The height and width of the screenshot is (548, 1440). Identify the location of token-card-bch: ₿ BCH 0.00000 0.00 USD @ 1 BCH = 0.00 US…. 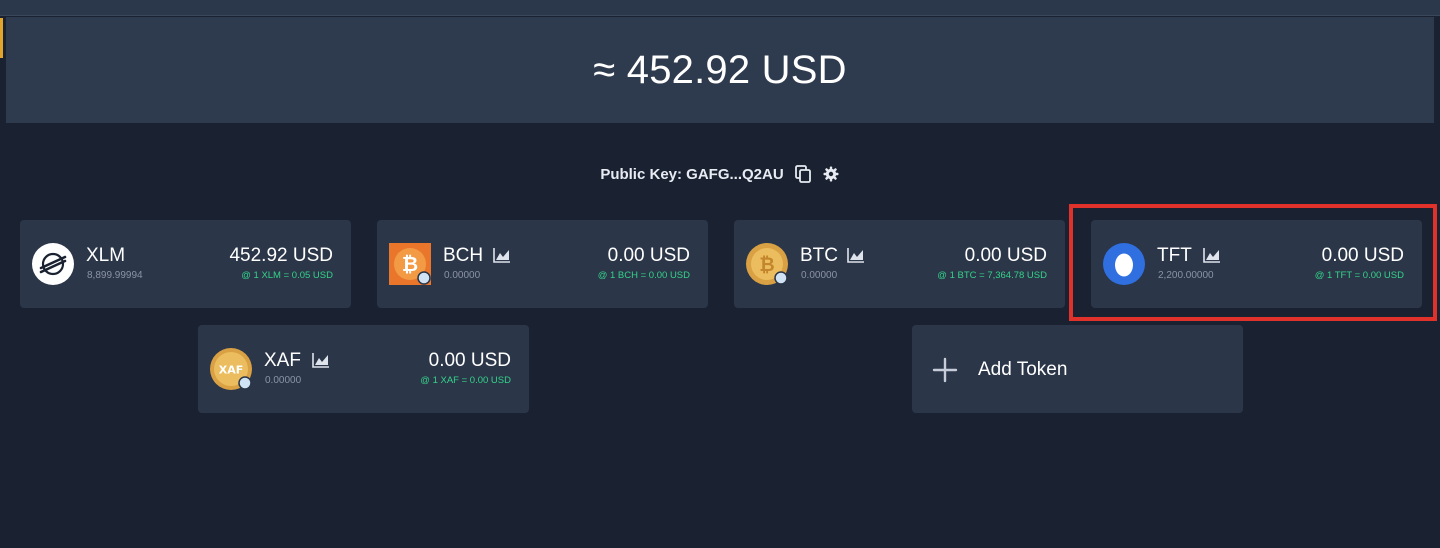
(542, 264).